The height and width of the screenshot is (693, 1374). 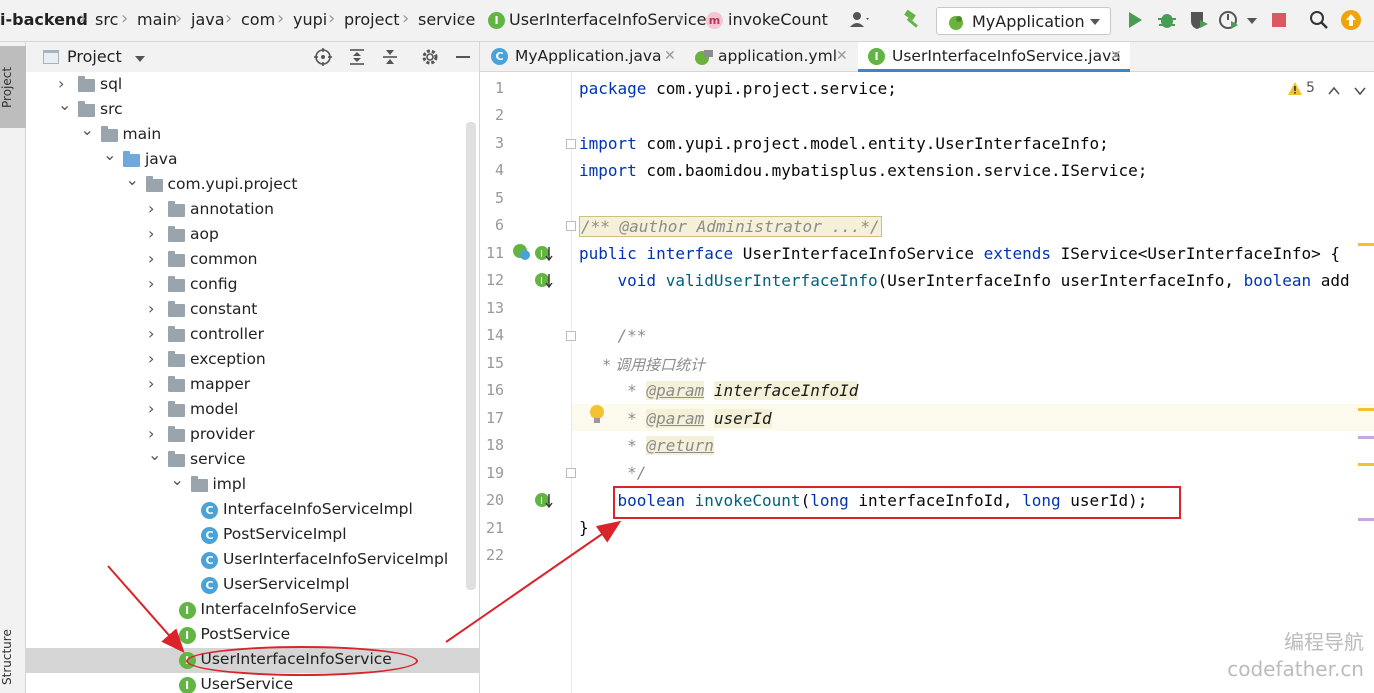 What do you see at coordinates (523, 254) in the screenshot?
I see `implemented-icon` at bounding box center [523, 254].